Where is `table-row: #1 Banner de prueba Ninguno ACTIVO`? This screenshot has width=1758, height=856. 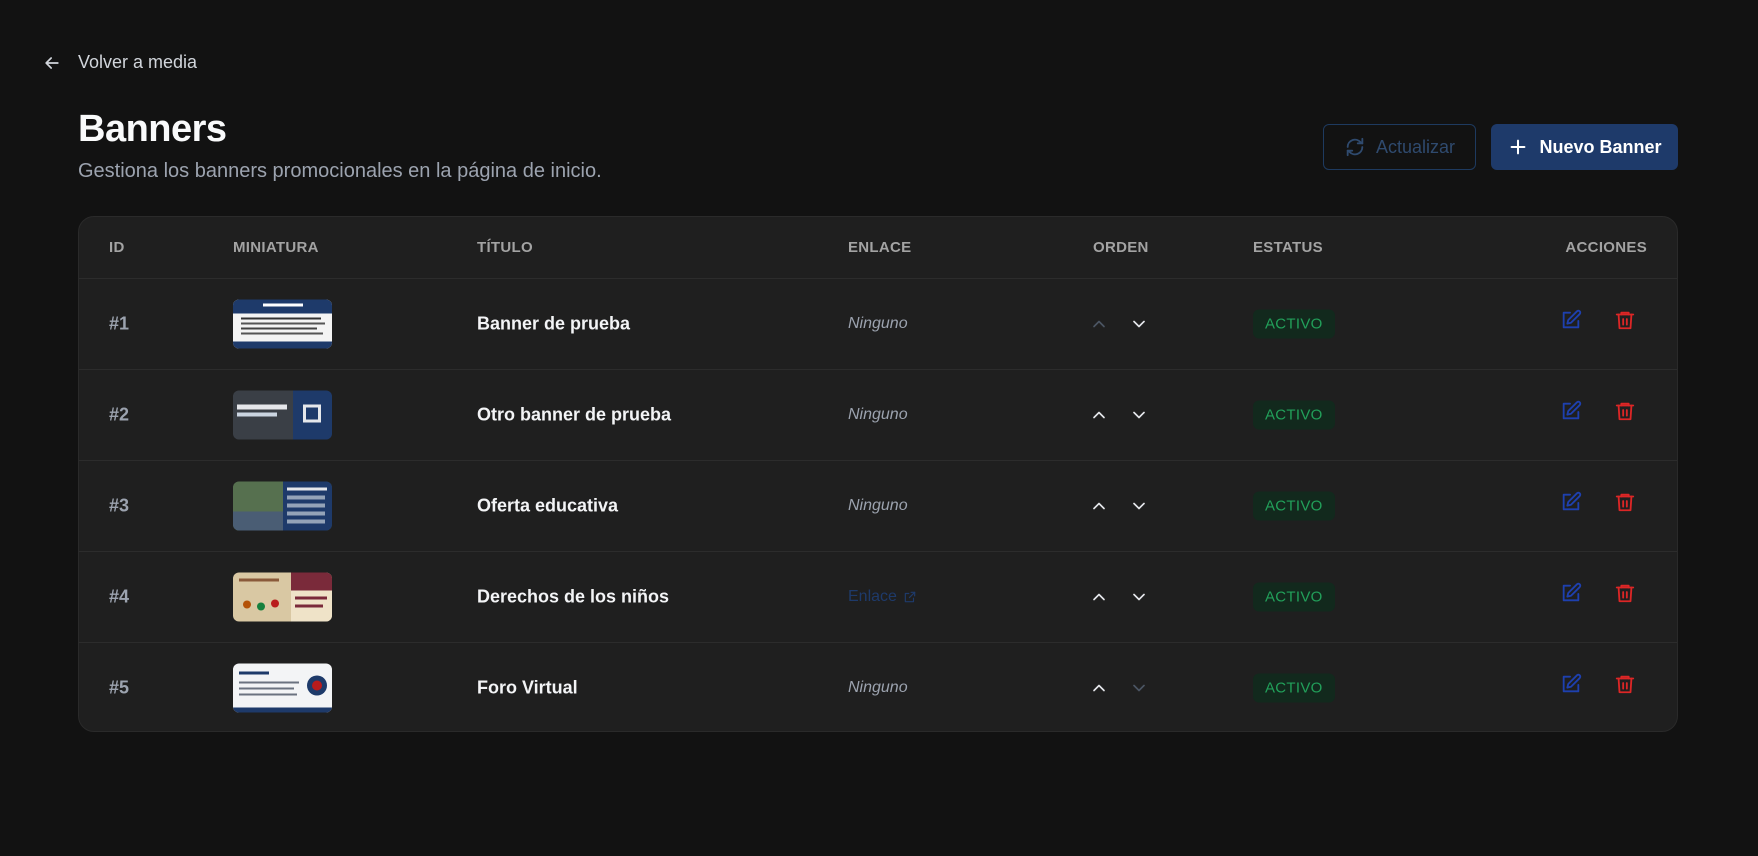
table-row: #1 Banner de prueba Ninguno ACTIVO is located at coordinates (878, 324).